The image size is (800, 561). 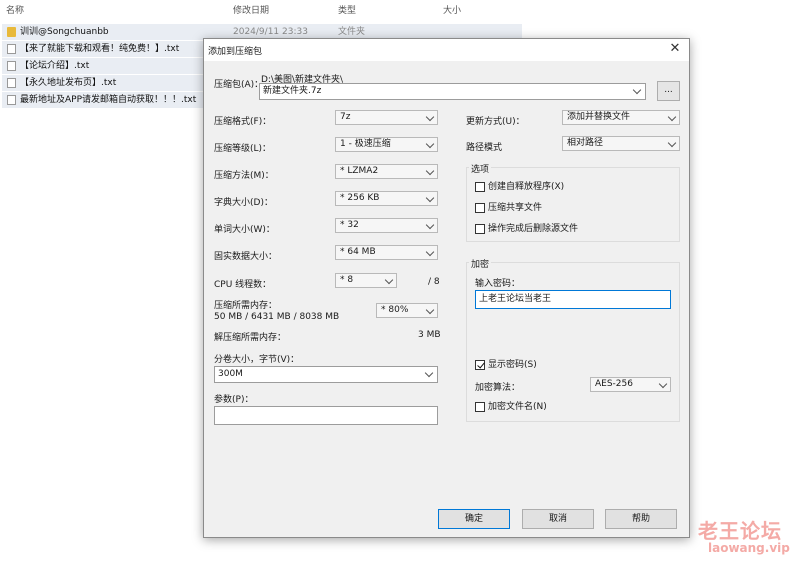 What do you see at coordinates (452, 91) in the screenshot?
I see `archive-name-combo: 新建文件夹.7z` at bounding box center [452, 91].